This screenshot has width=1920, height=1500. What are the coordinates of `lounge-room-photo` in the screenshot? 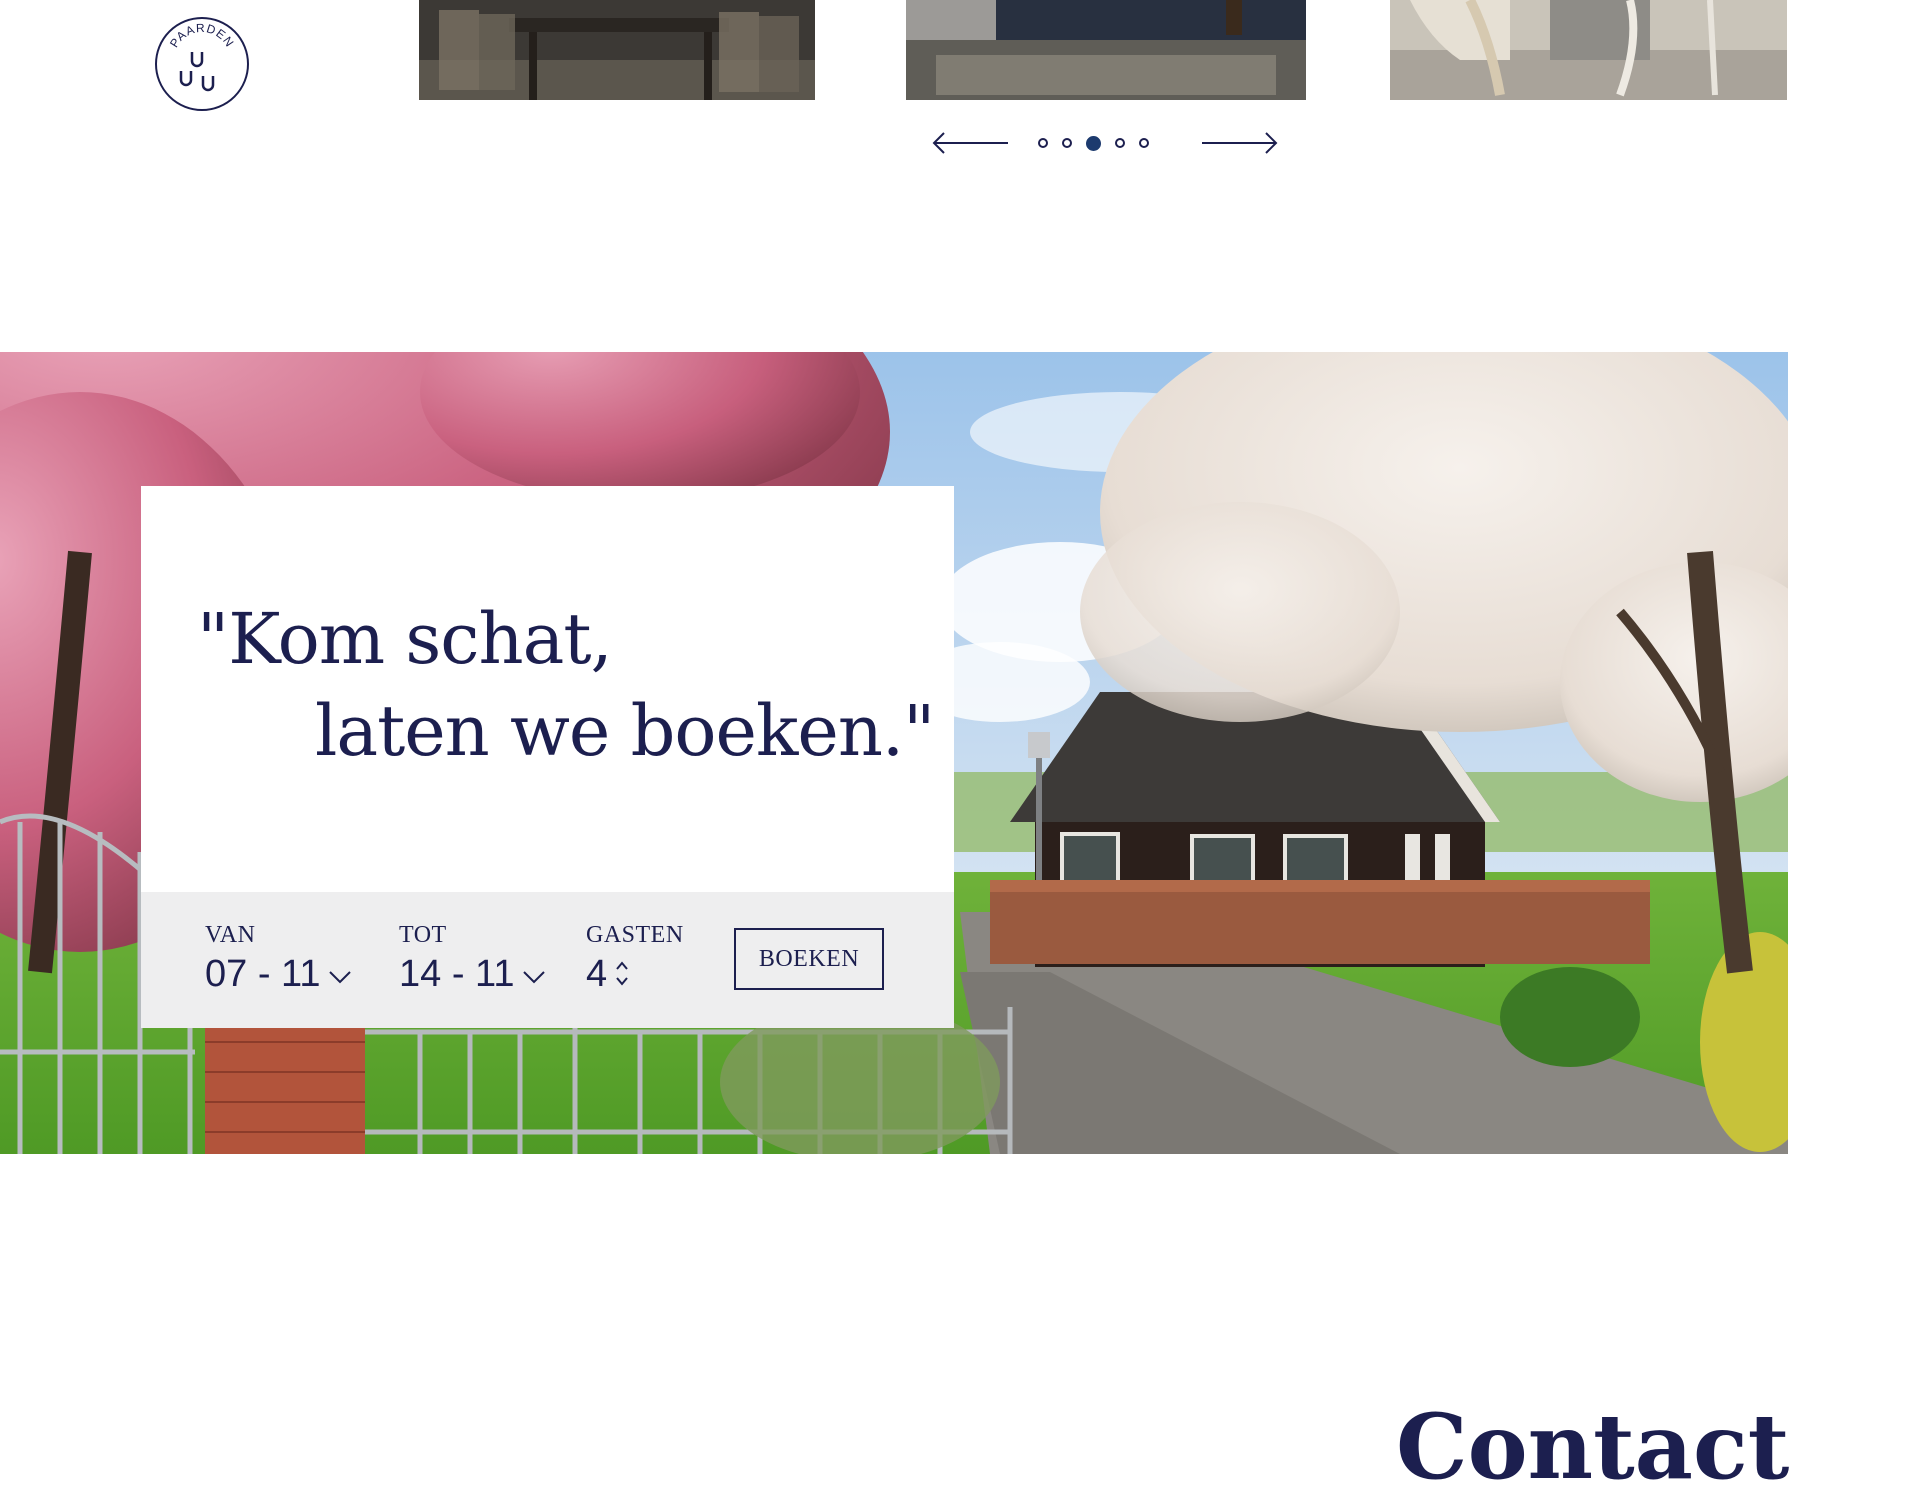 It's located at (1106, 50).